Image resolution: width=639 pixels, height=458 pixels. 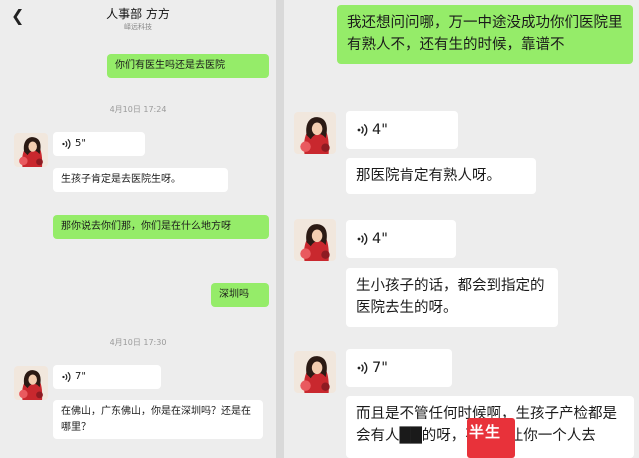 What do you see at coordinates (240, 295) in the screenshot?
I see `sent-message: 深圳吗` at bounding box center [240, 295].